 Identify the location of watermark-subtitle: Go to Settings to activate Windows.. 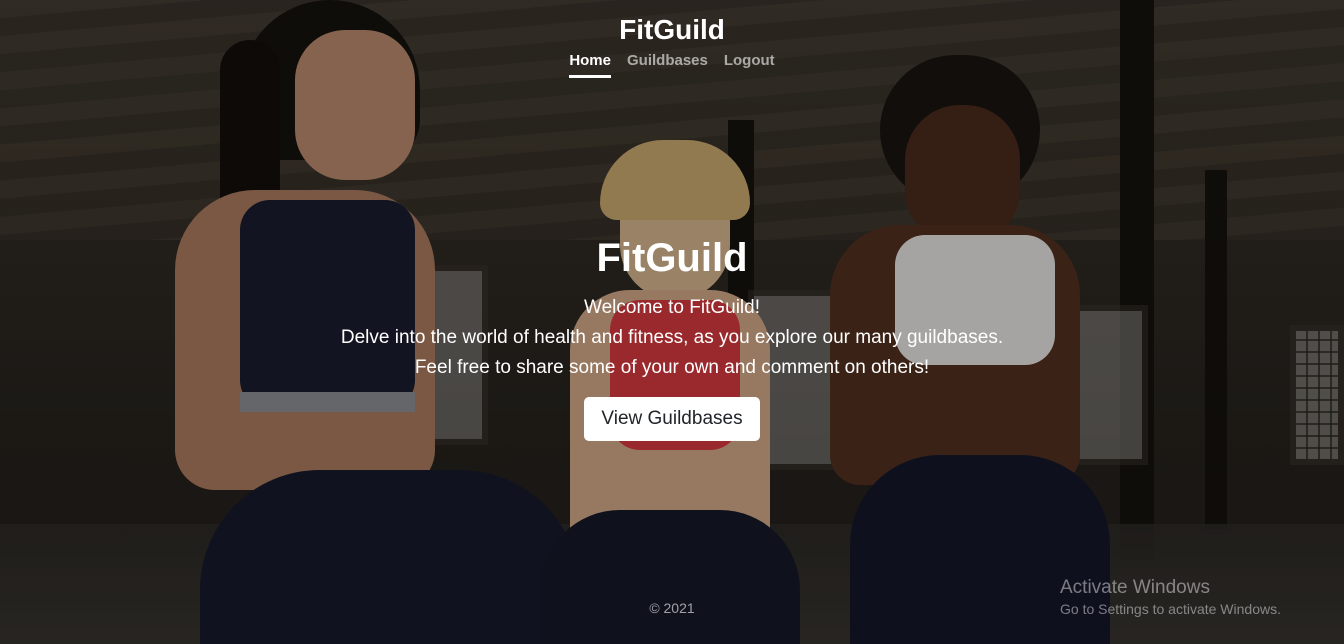
(1170, 609).